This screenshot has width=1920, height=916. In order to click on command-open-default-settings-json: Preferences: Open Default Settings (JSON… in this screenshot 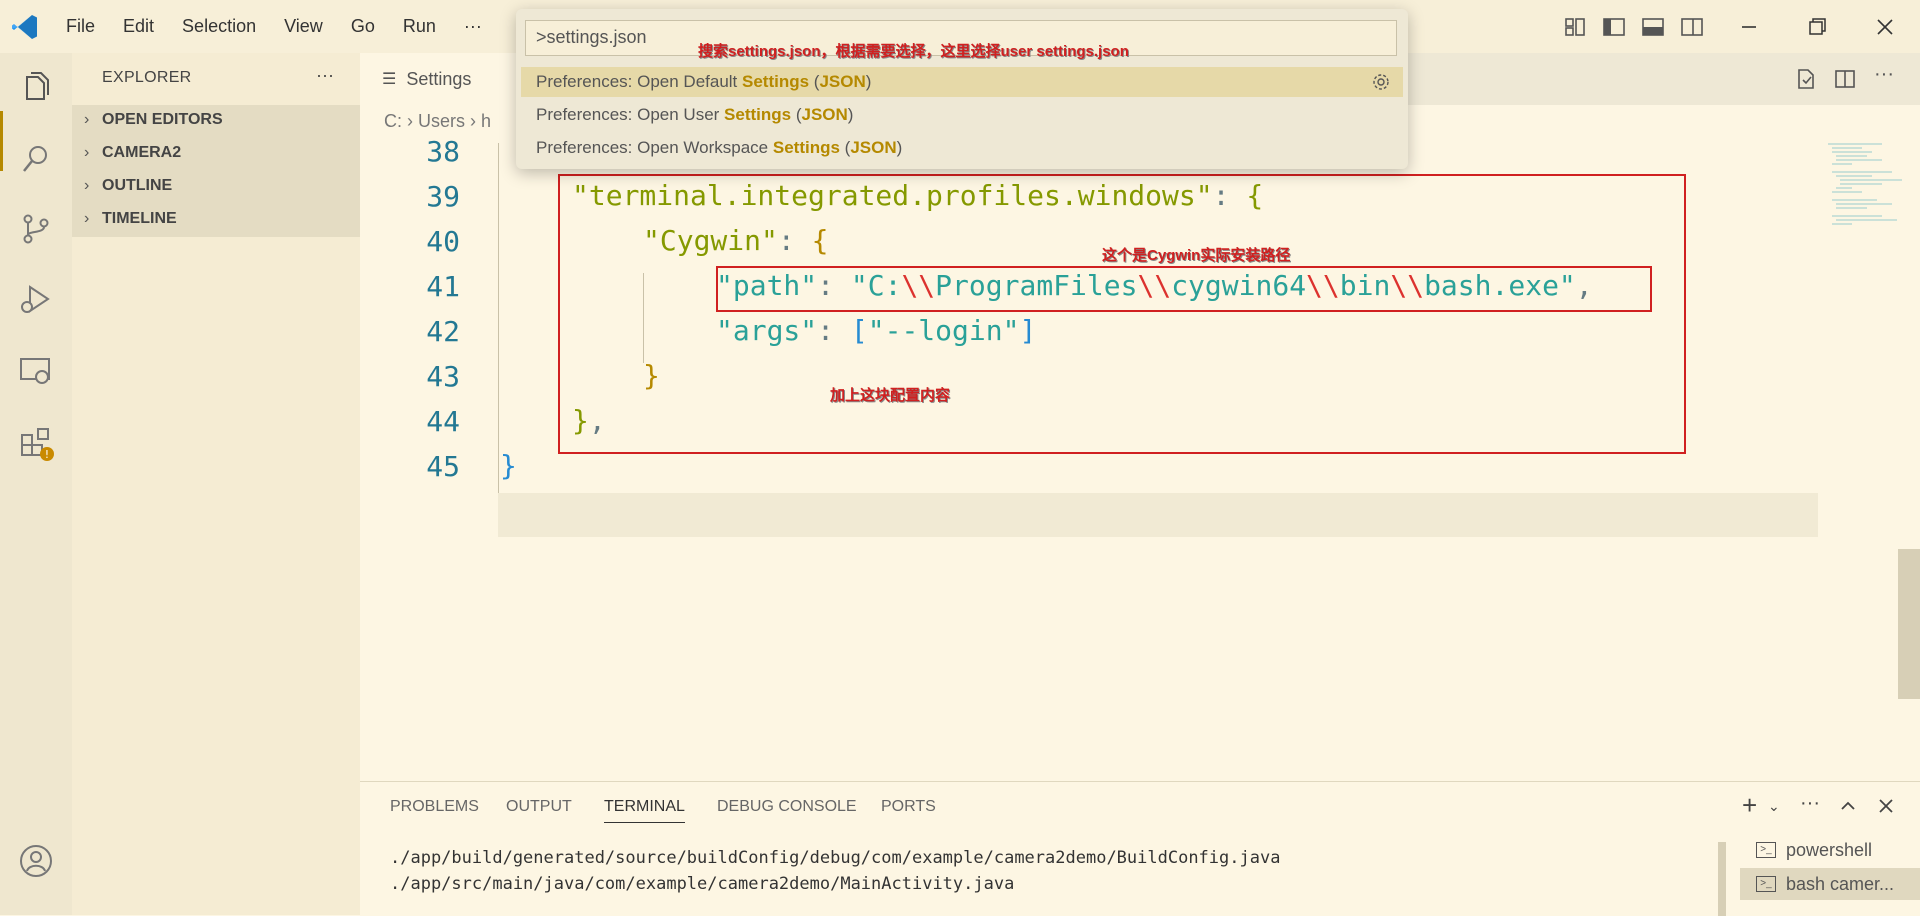, I will do `click(962, 82)`.